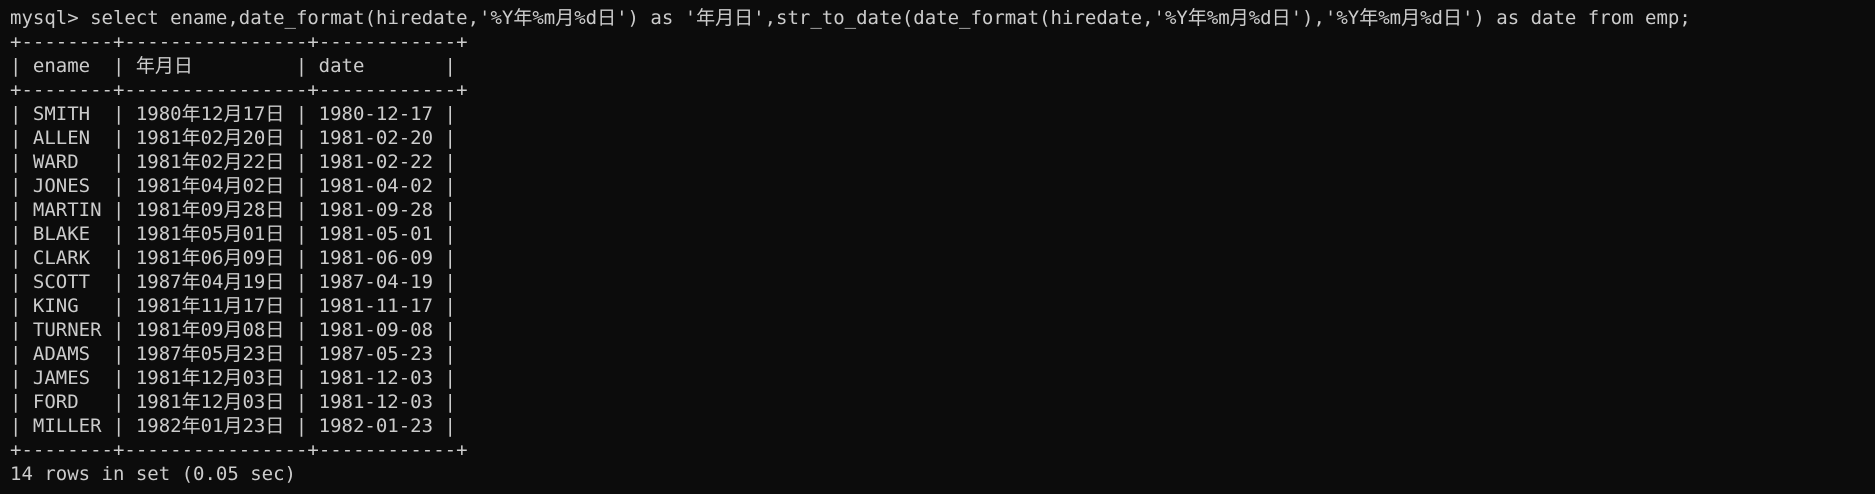  What do you see at coordinates (233, 234) in the screenshot?
I see `table-row: | BLAKE | 1981年05月01日 | 1981-05-01 |` at bounding box center [233, 234].